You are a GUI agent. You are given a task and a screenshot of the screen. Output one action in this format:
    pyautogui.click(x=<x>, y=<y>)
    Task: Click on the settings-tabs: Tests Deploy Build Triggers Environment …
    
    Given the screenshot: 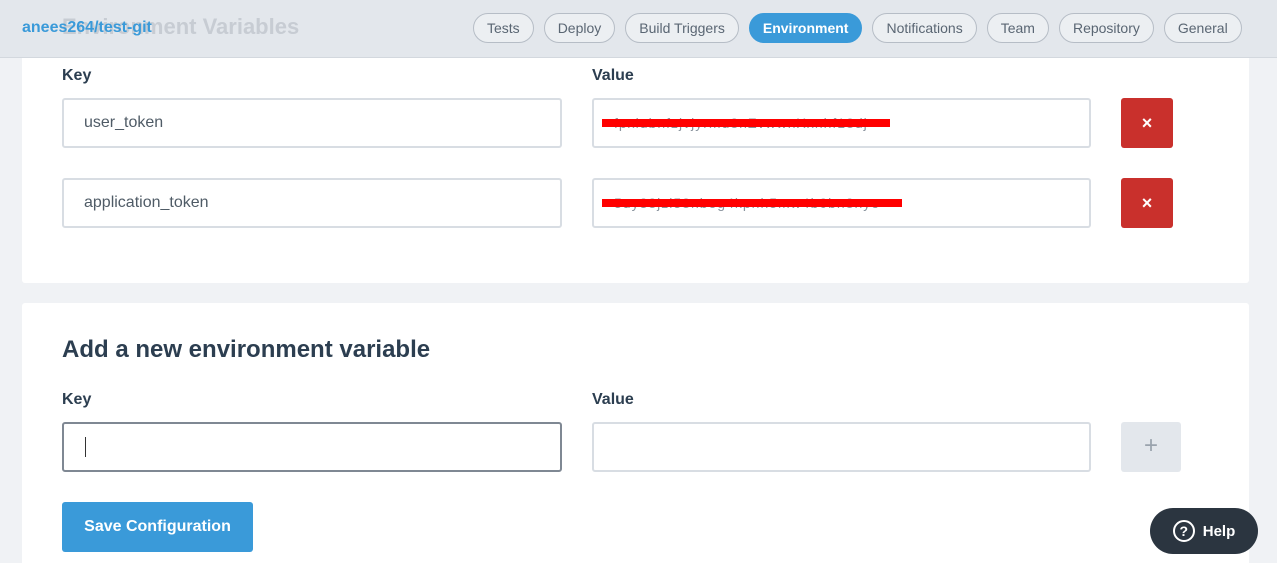 What is the action you would take?
    pyautogui.click(x=857, y=28)
    